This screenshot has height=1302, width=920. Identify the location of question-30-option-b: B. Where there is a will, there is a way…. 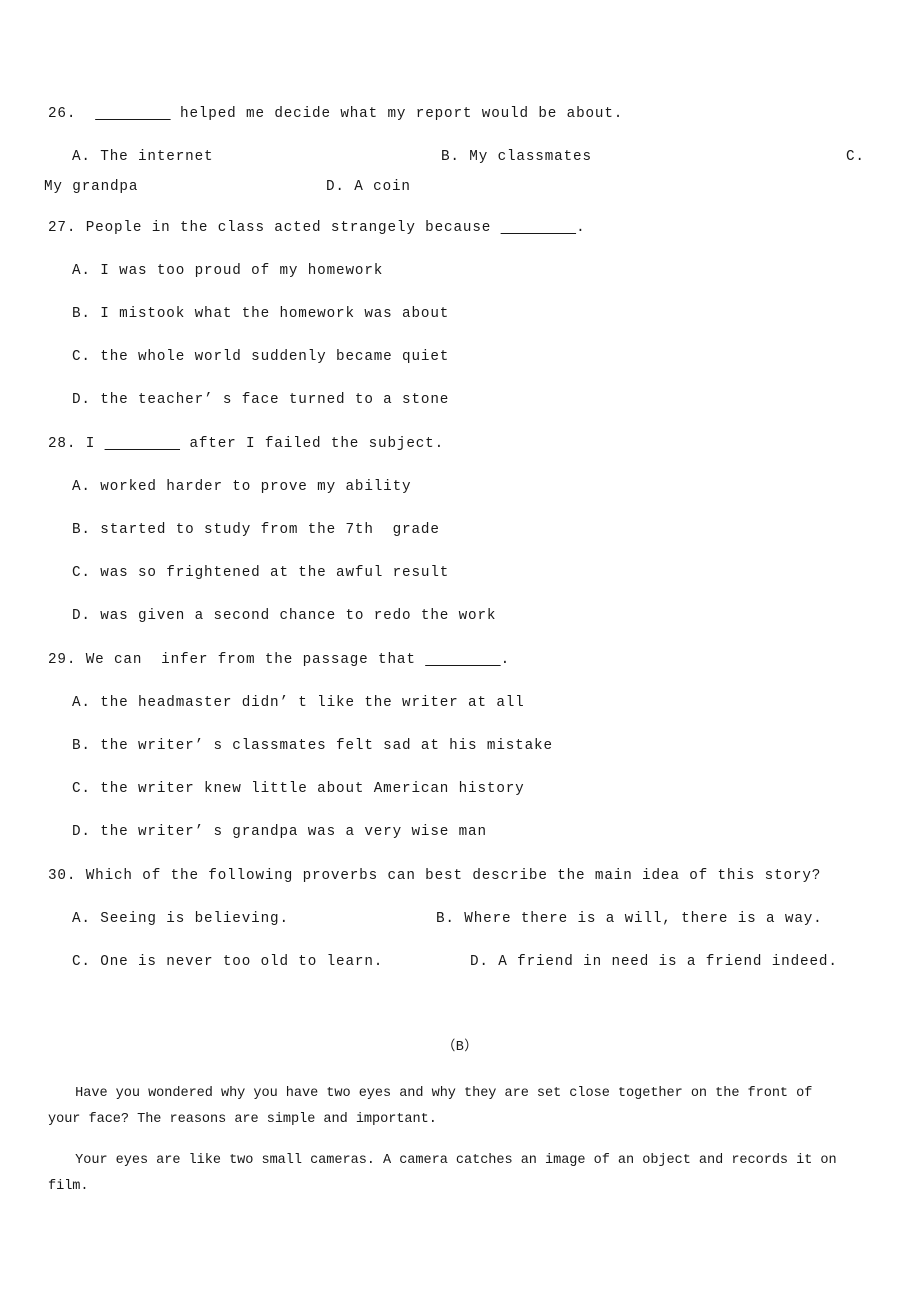
(629, 919).